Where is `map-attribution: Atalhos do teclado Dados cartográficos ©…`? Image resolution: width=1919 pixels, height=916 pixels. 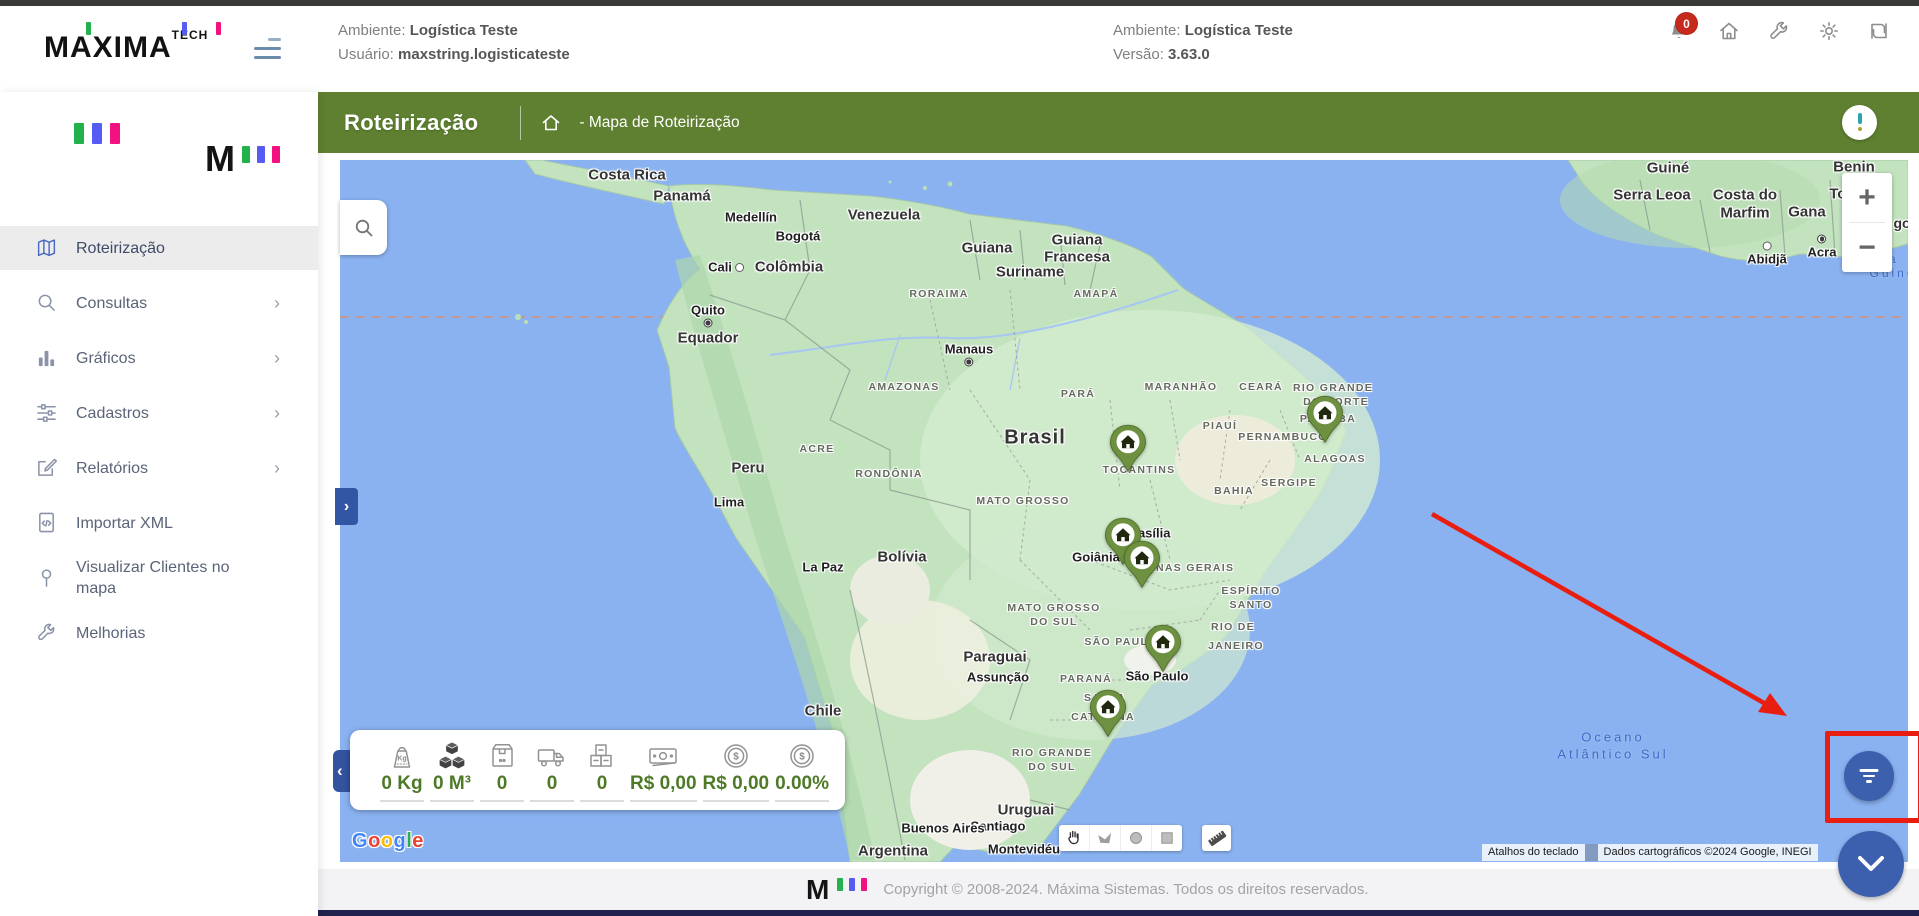 map-attribution: Atalhos do teclado Dados cartográficos ©… is located at coordinates (1650, 852).